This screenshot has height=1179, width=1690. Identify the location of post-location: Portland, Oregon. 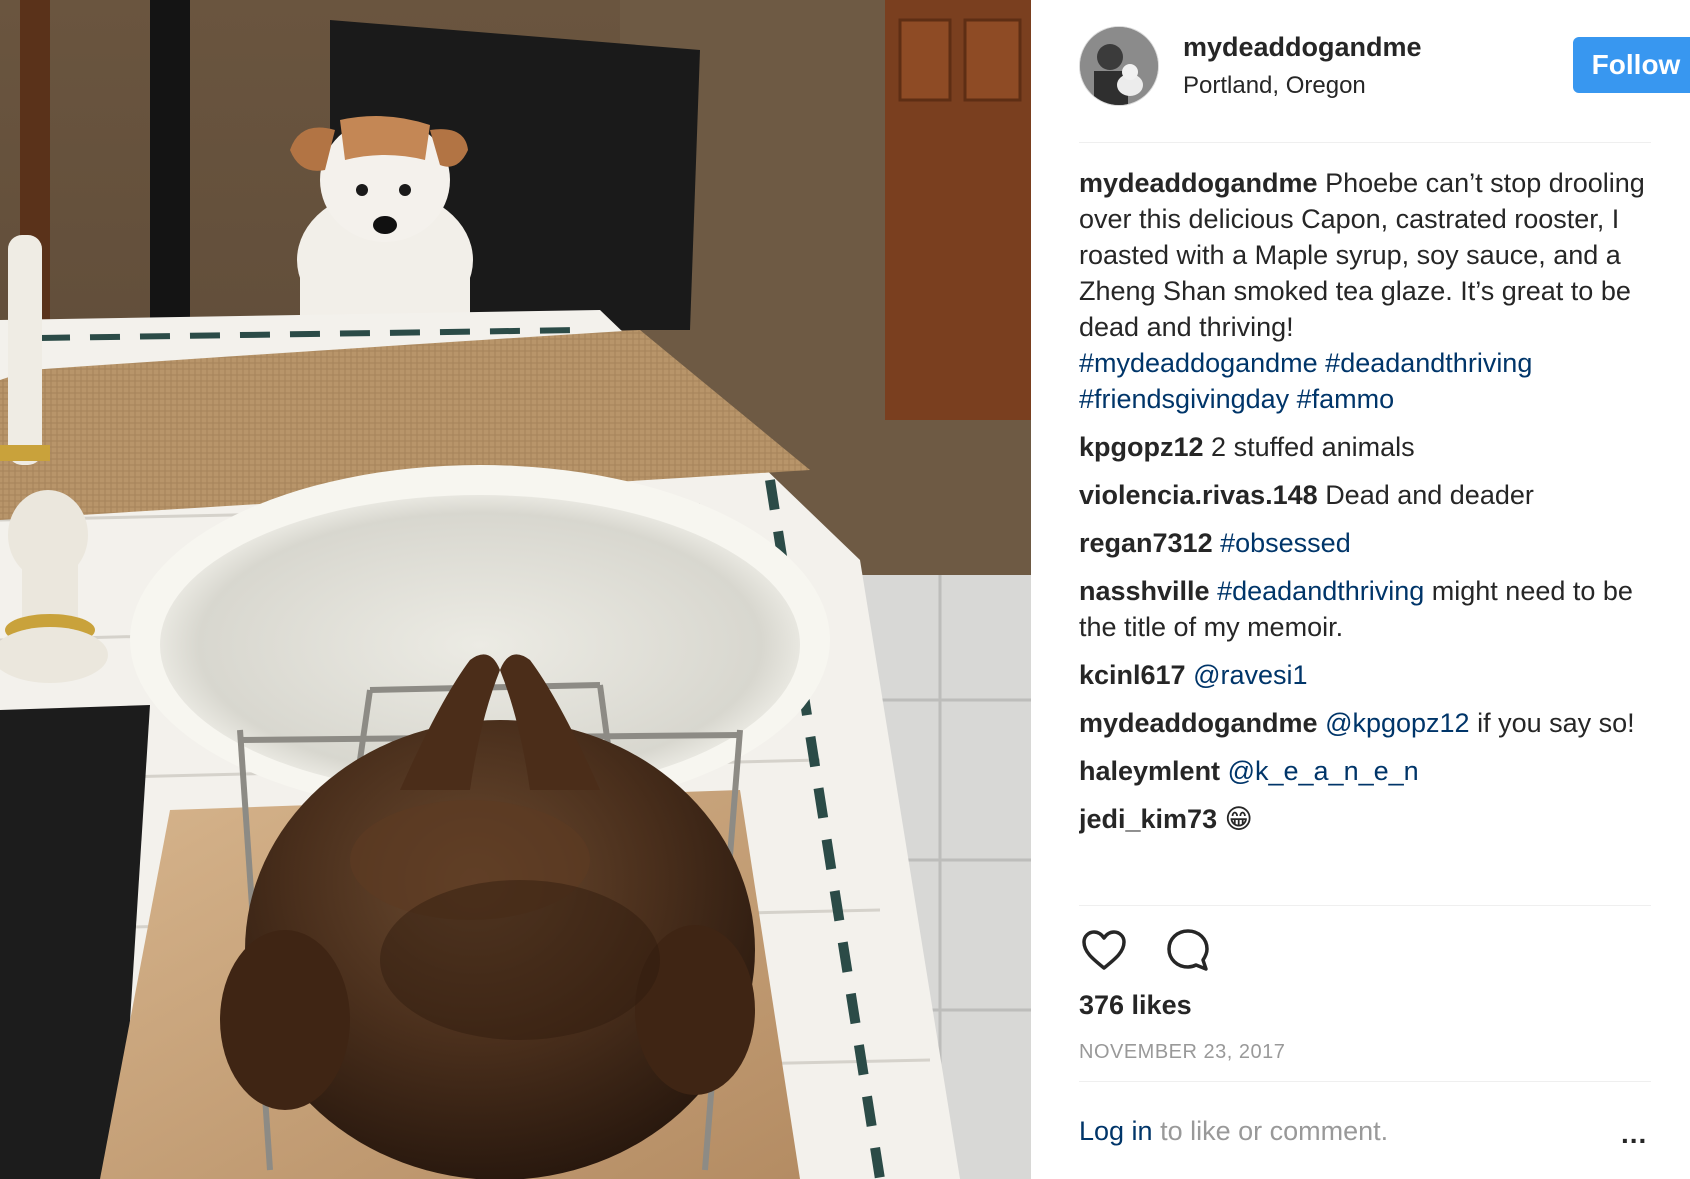
(1274, 86).